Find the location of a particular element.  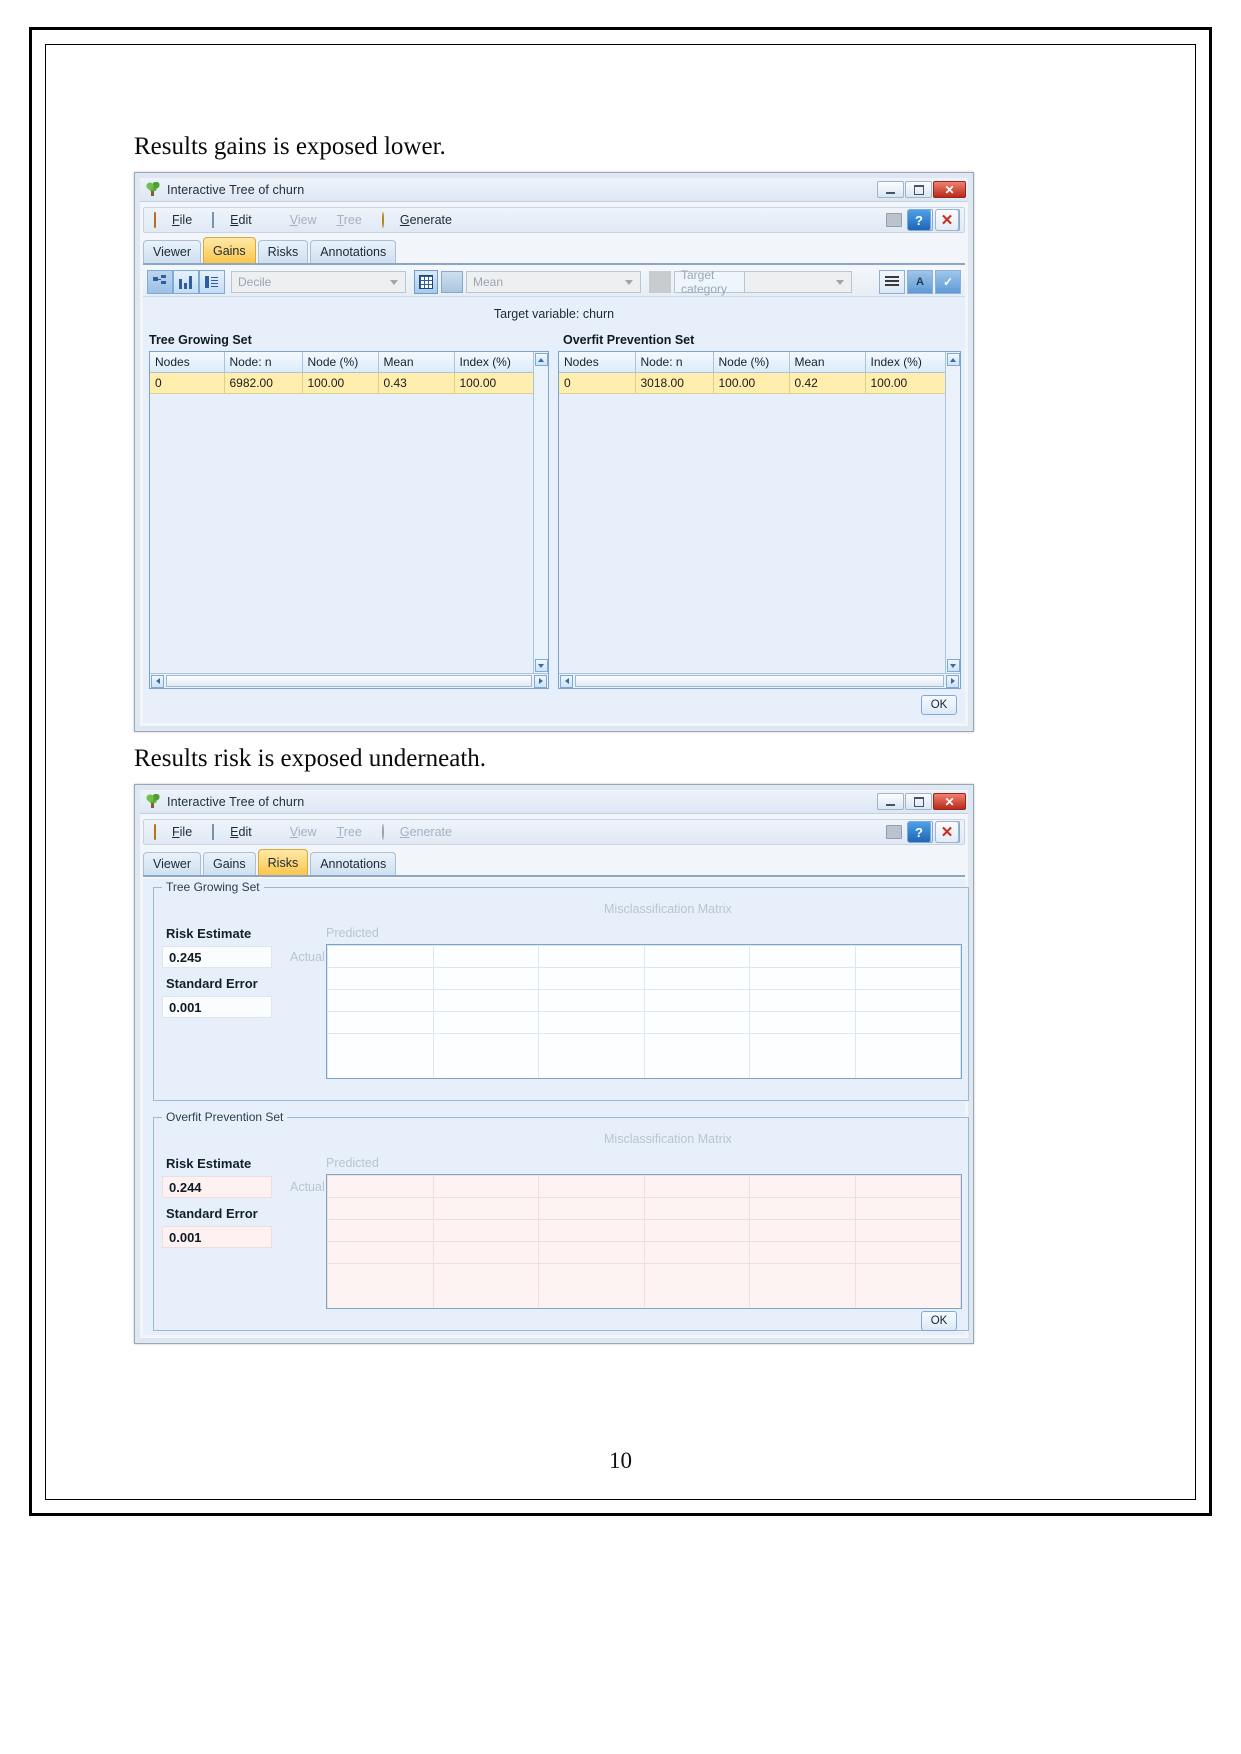

list-chart-icon is located at coordinates (212, 281).